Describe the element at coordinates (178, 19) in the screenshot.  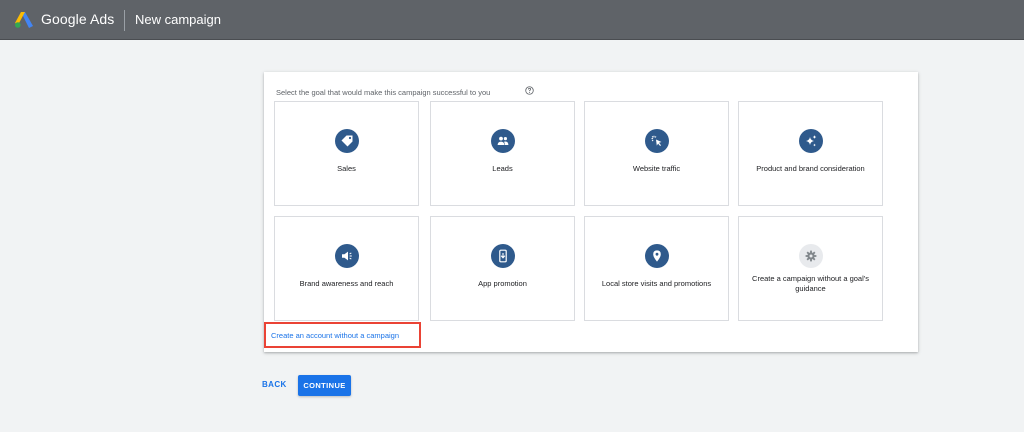
I see `page-title: New campaign` at that location.